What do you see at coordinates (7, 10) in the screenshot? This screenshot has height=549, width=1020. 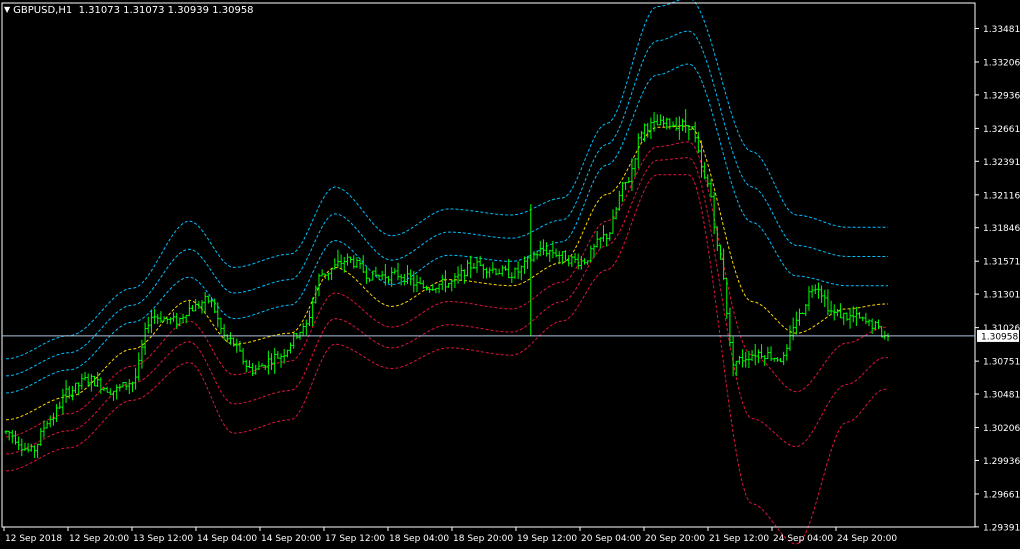 I see `triangle-down-icon: ▼` at bounding box center [7, 10].